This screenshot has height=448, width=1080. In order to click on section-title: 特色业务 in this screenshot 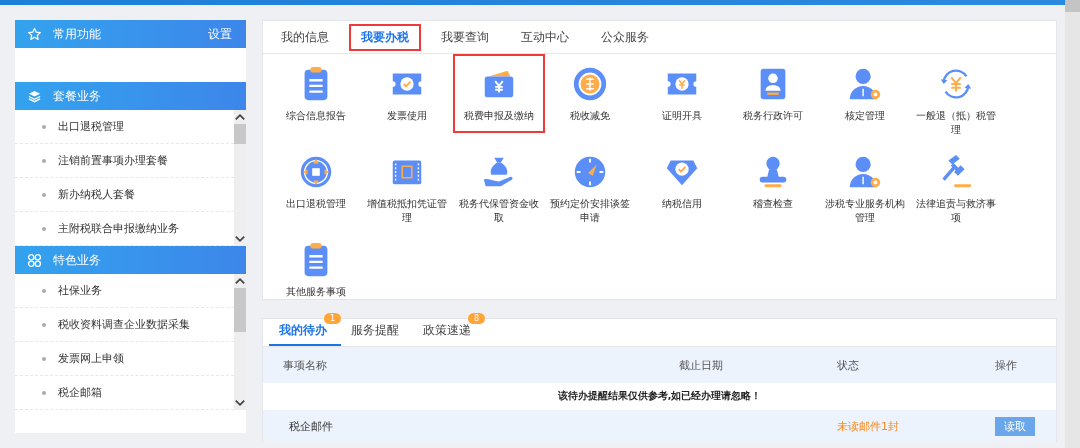, I will do `click(77, 260)`.